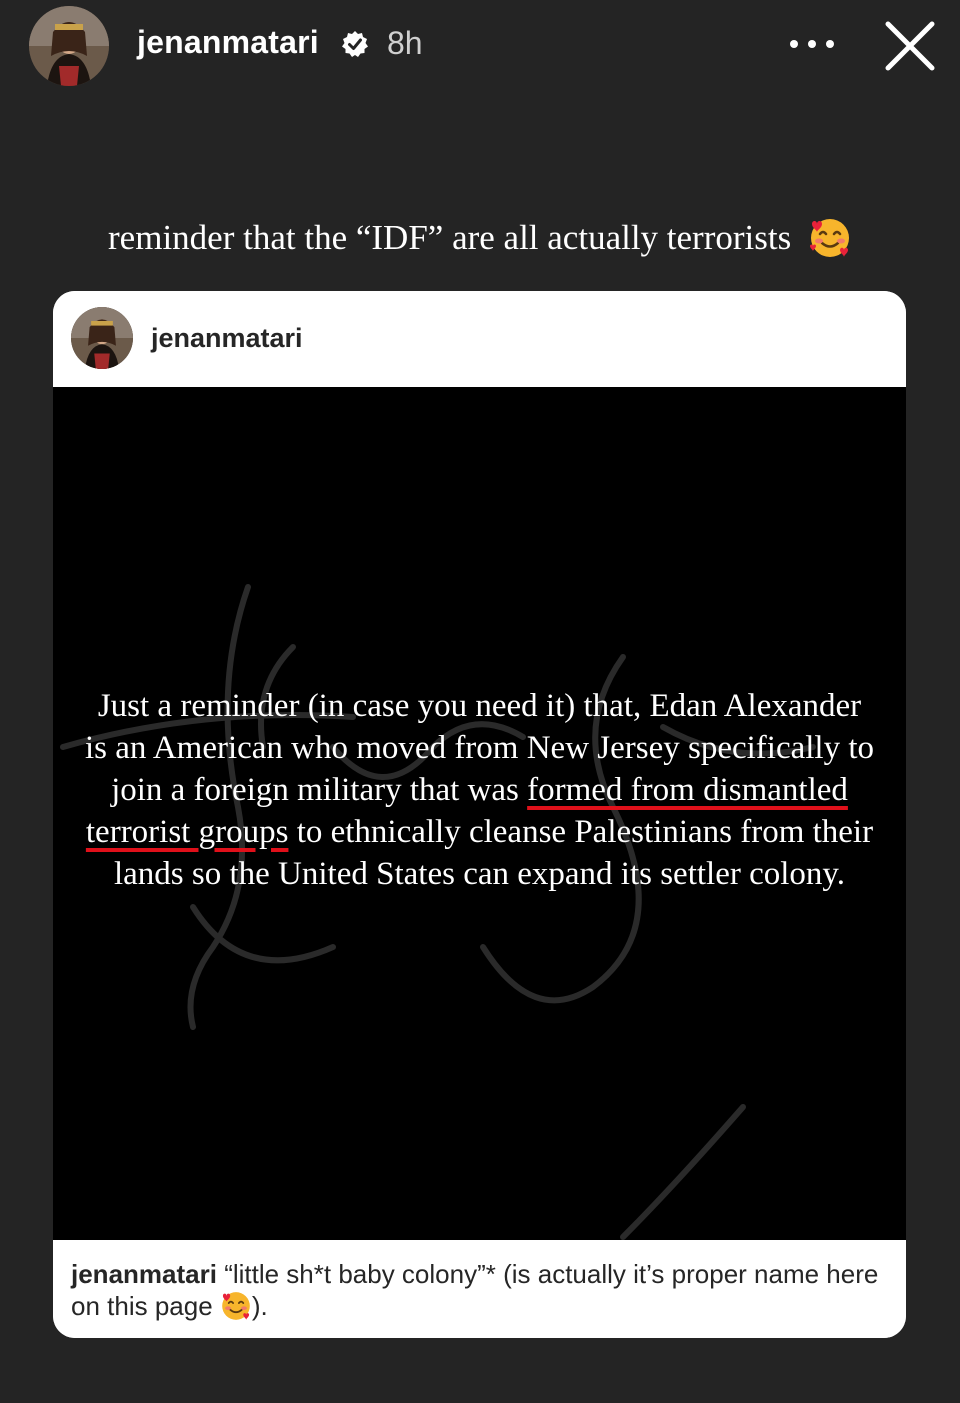 The image size is (960, 1403). Describe the element at coordinates (910, 46) in the screenshot. I see `close-icon` at that location.